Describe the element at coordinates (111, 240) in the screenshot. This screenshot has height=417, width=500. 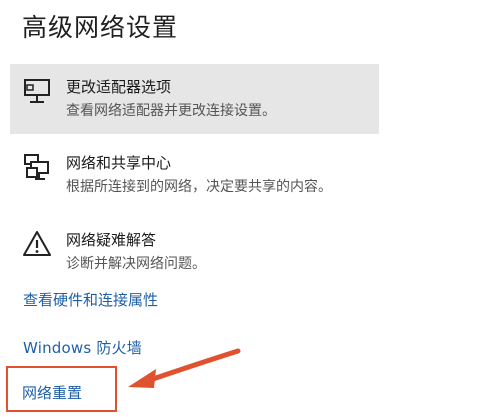
I see `option-title: 网络疑难解答` at that location.